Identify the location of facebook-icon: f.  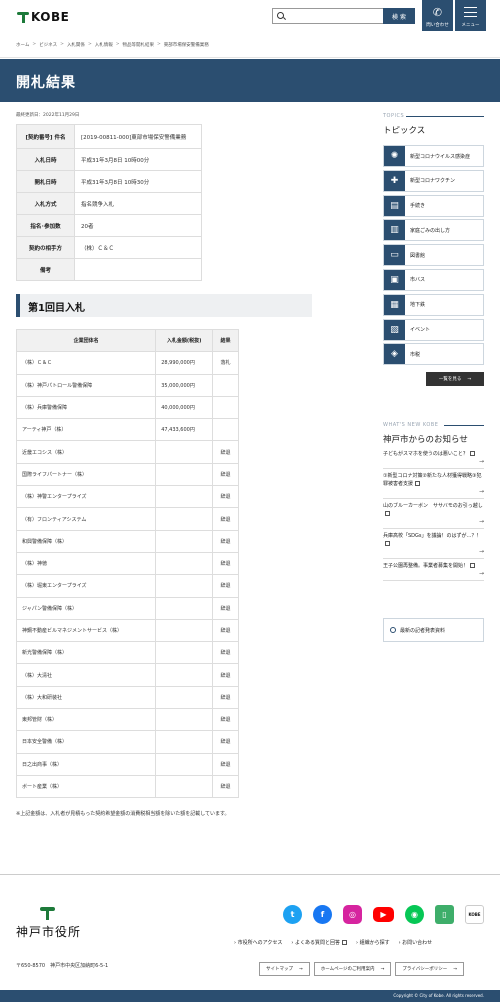
(322, 914).